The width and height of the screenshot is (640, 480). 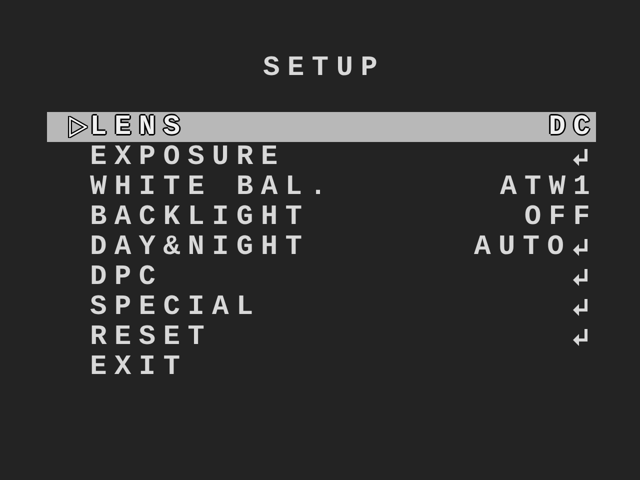 What do you see at coordinates (324, 69) in the screenshot?
I see `menu-title: SETUP` at bounding box center [324, 69].